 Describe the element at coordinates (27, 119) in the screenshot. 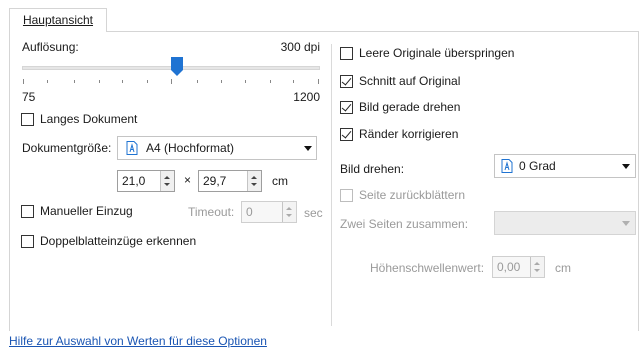

I see `long-document-checkbox` at that location.